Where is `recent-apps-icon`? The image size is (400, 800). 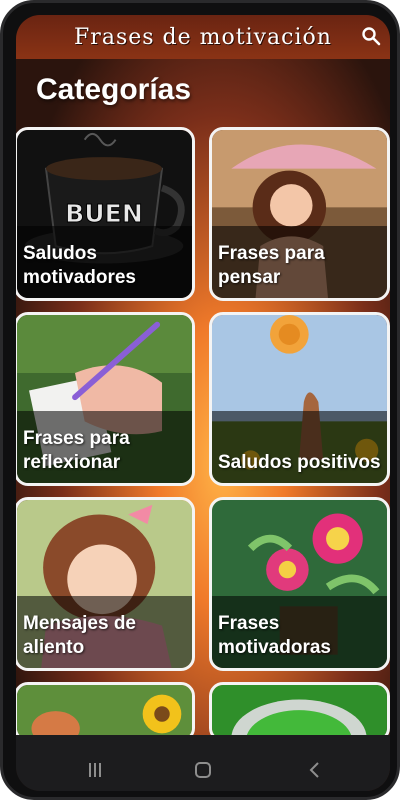 recent-apps-icon is located at coordinates (95, 770).